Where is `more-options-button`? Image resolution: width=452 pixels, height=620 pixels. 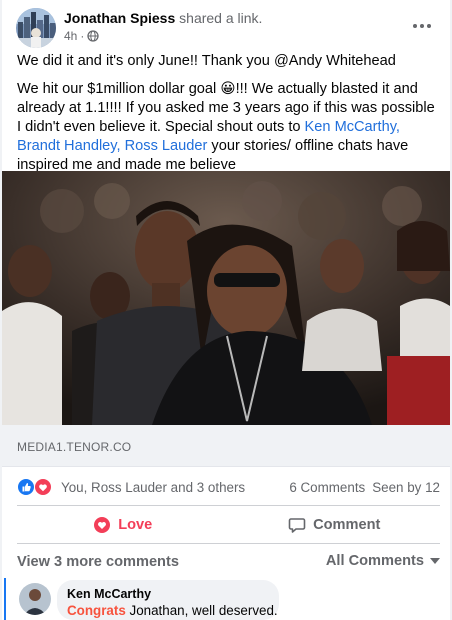 more-options-button is located at coordinates (422, 26).